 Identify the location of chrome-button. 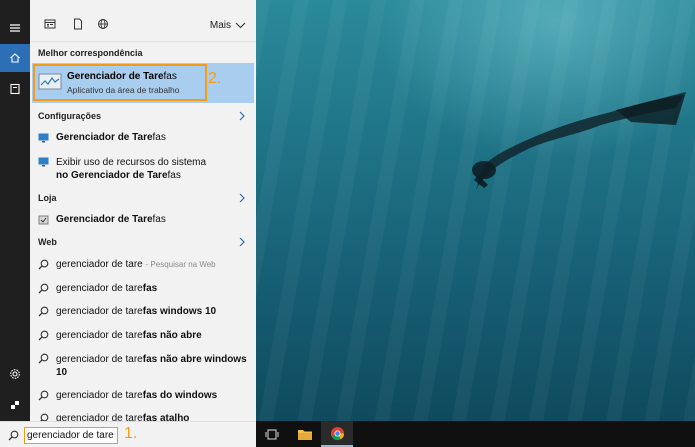
(337, 434).